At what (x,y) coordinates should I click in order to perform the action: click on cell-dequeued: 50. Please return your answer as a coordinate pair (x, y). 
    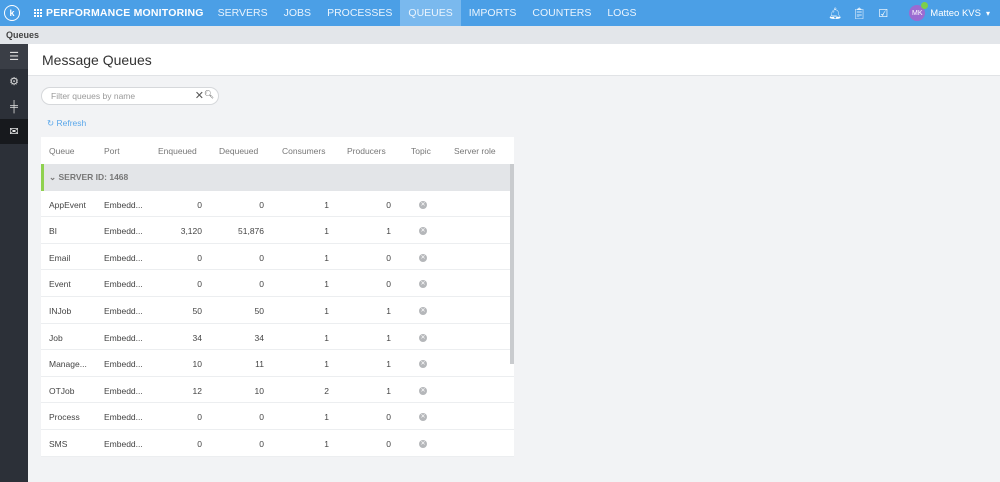
    Looking at the image, I should click on (259, 310).